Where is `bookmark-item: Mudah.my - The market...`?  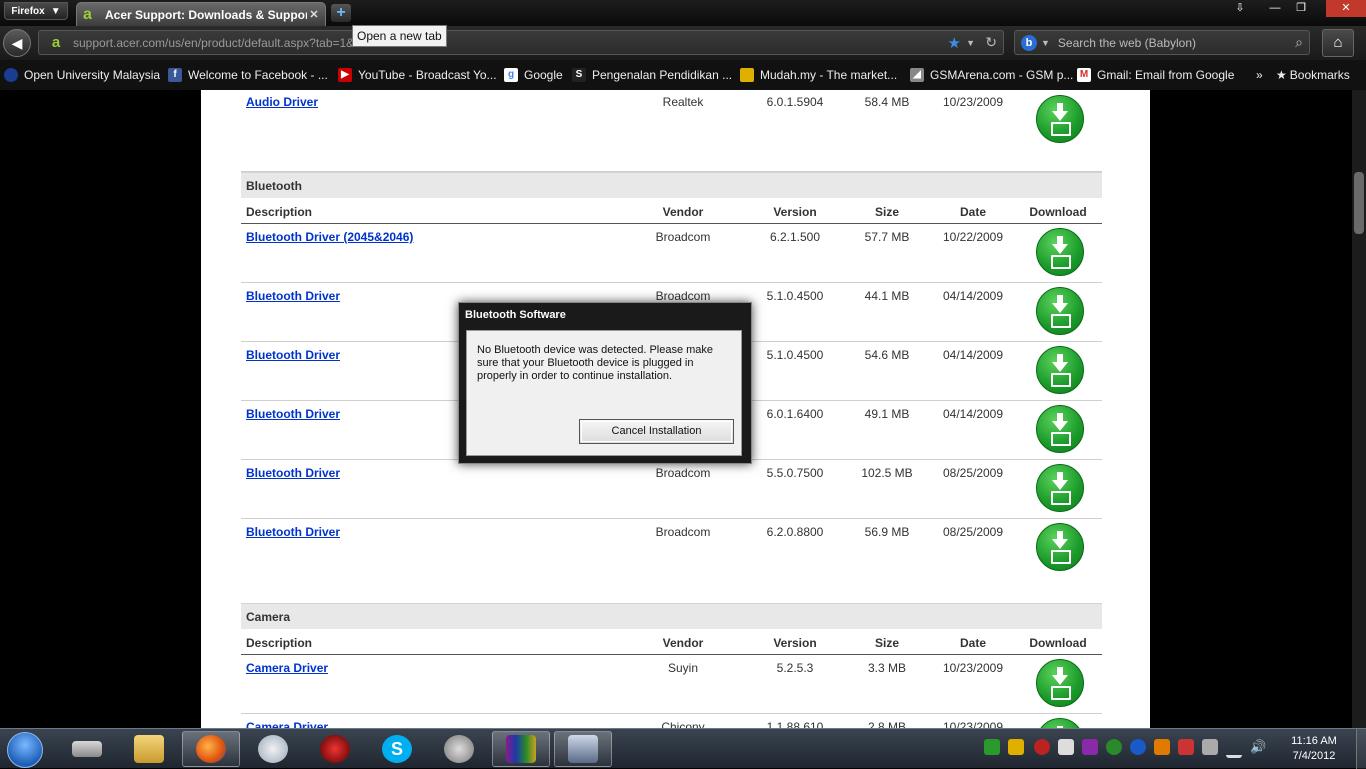 bookmark-item: Mudah.my - The market... is located at coordinates (818, 75).